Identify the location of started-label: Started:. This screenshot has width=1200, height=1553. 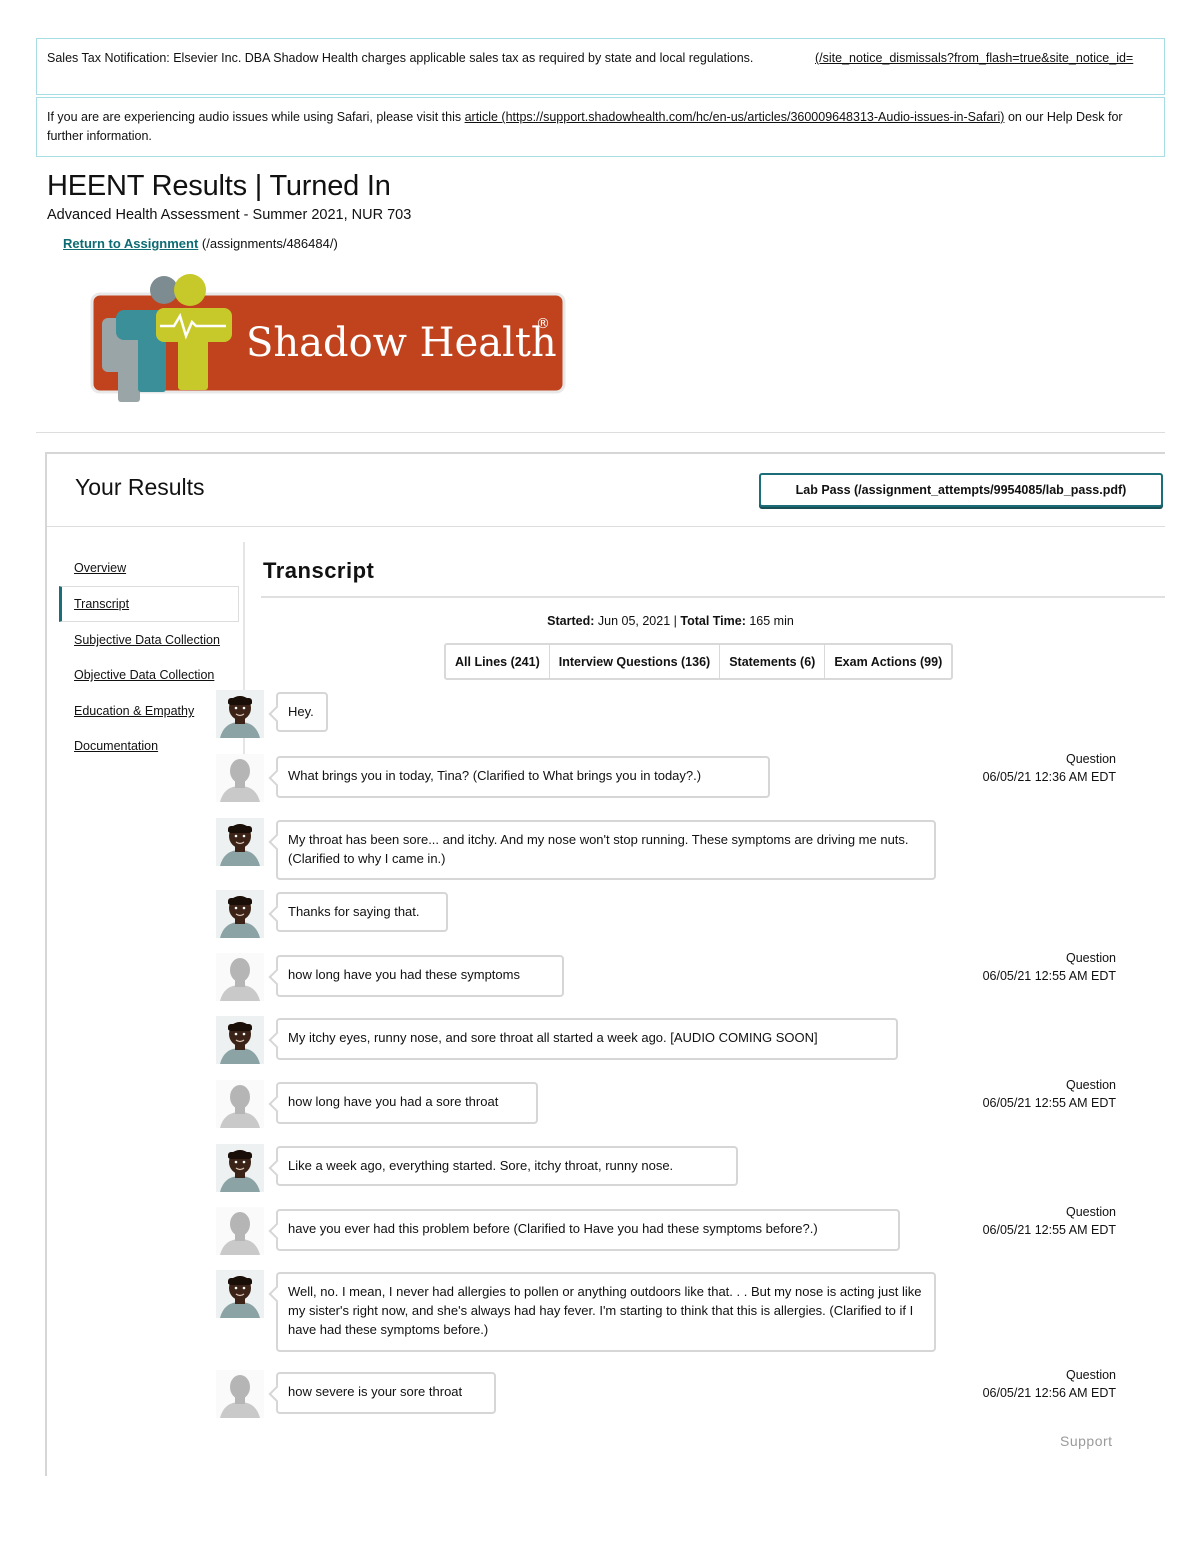
(571, 621).